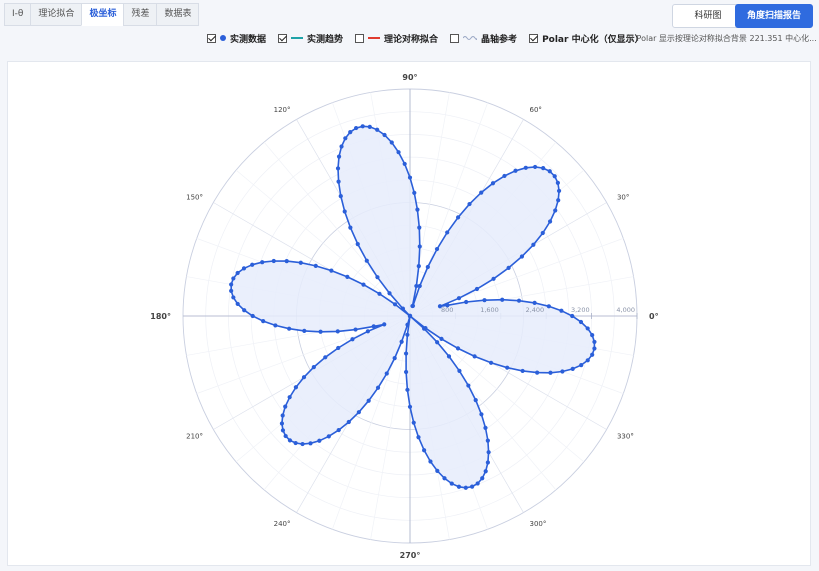 This screenshot has width=819, height=571. Describe the element at coordinates (708, 16) in the screenshot. I see `research-figure-button: 科研图` at that location.